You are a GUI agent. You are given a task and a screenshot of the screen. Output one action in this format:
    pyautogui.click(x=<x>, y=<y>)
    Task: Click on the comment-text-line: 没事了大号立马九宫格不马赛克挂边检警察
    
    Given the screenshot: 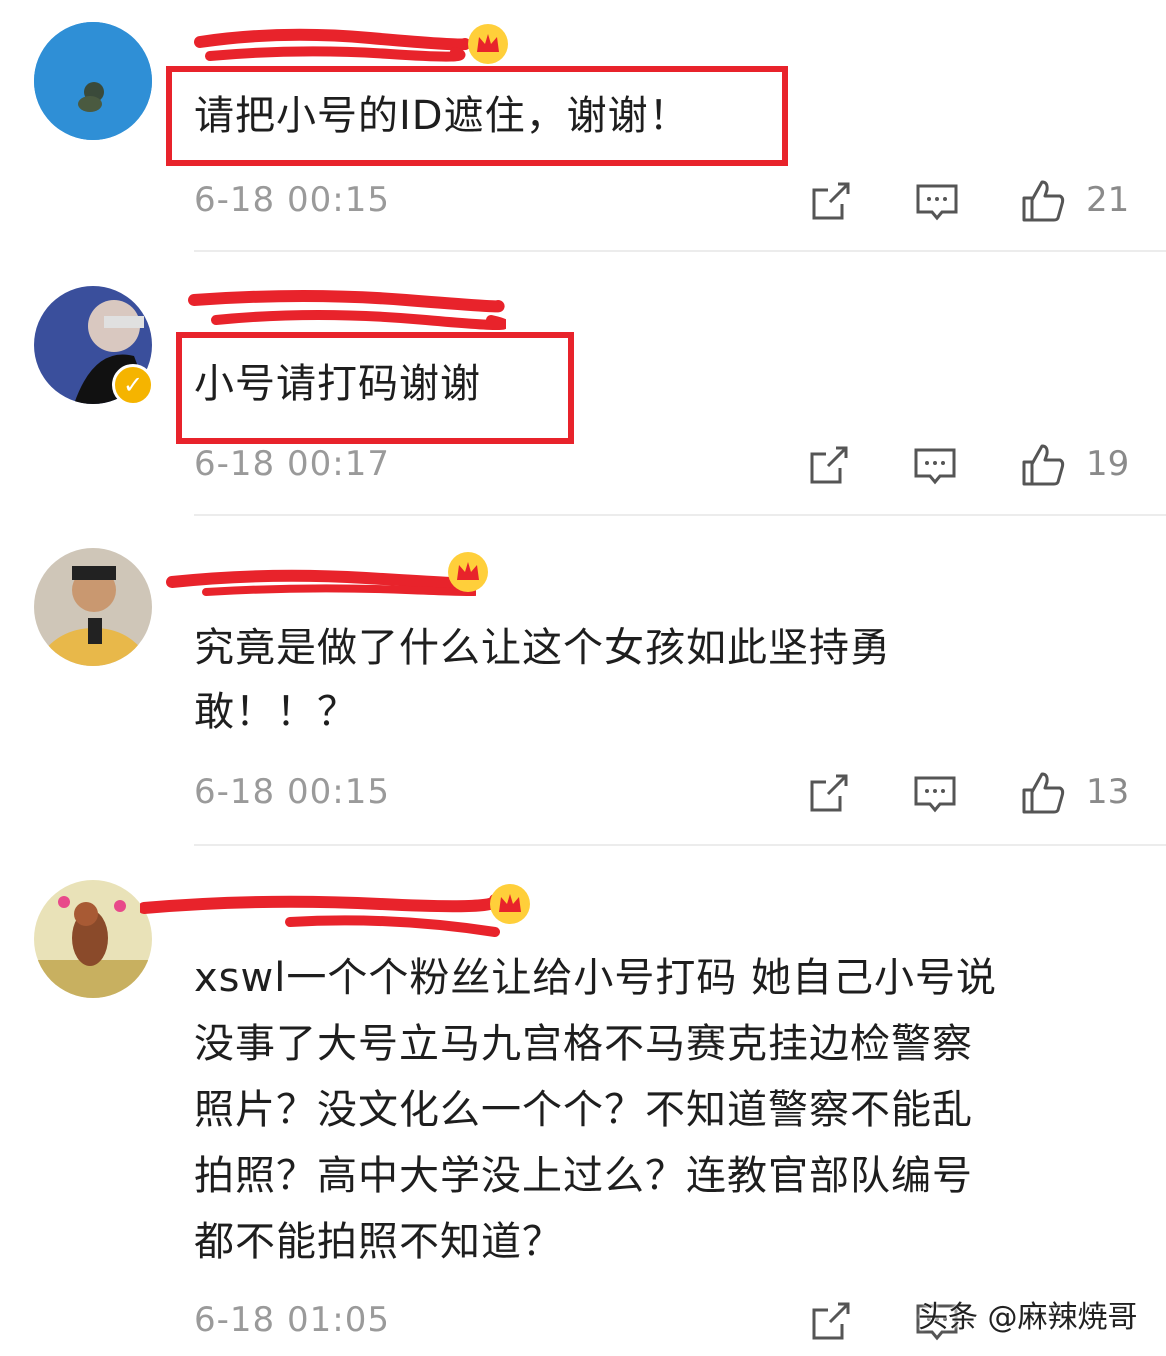 What is the action you would take?
    pyautogui.click(x=583, y=1044)
    